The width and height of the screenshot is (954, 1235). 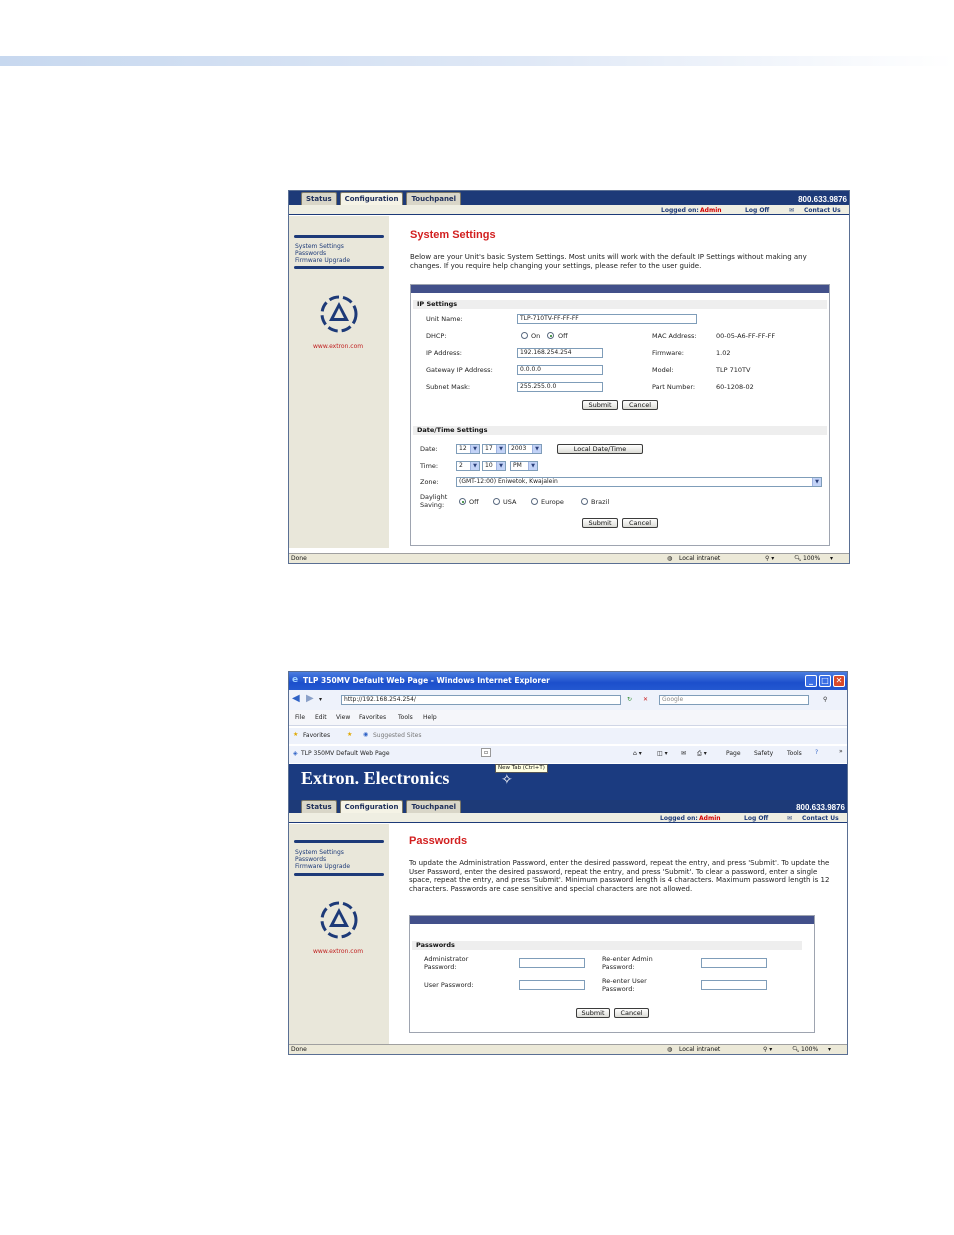 I want to click on refresh-icon: ↻, so click(x=629, y=699).